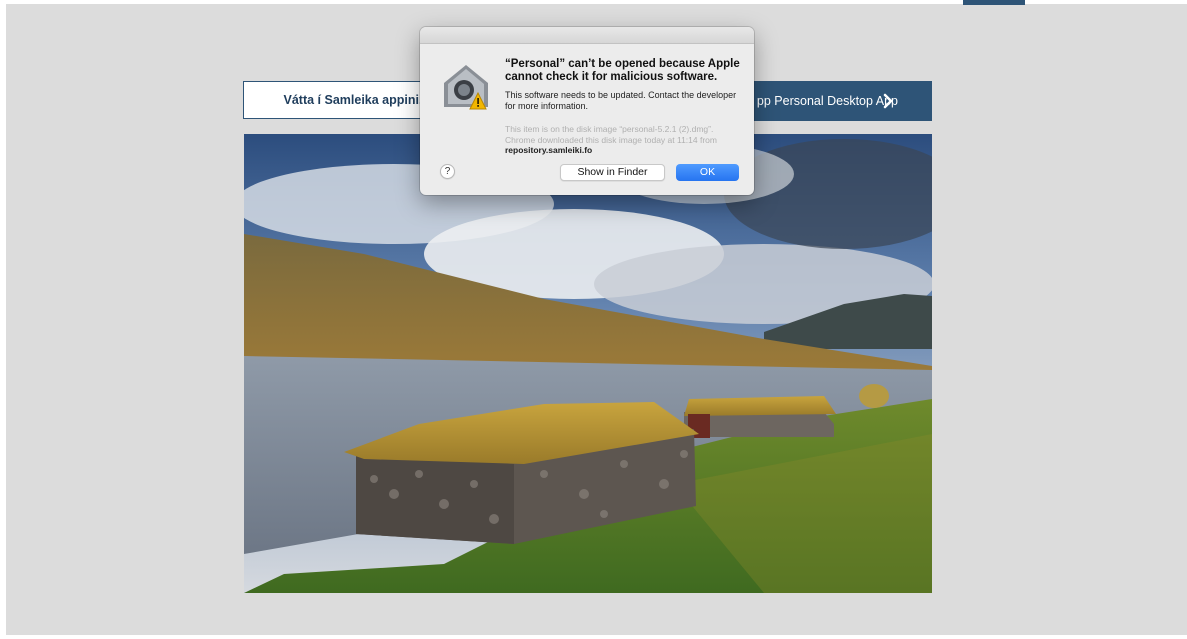 Image resolution: width=1187 pixels, height=639 pixels. What do you see at coordinates (447, 171) in the screenshot?
I see `help-button: ?` at bounding box center [447, 171].